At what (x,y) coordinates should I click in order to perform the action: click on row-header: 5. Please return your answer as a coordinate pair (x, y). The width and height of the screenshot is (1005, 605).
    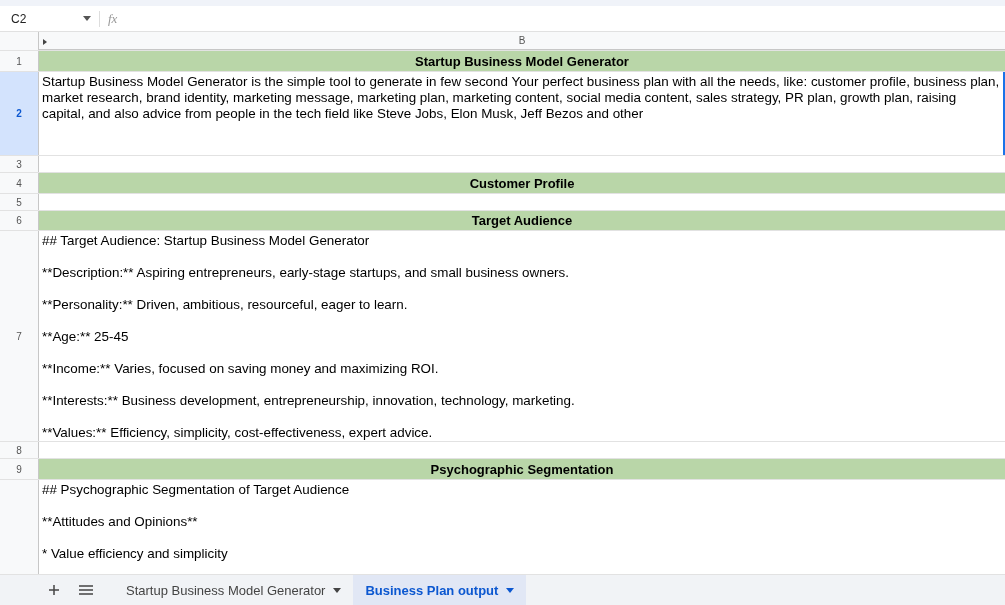
    Looking at the image, I should click on (19, 202).